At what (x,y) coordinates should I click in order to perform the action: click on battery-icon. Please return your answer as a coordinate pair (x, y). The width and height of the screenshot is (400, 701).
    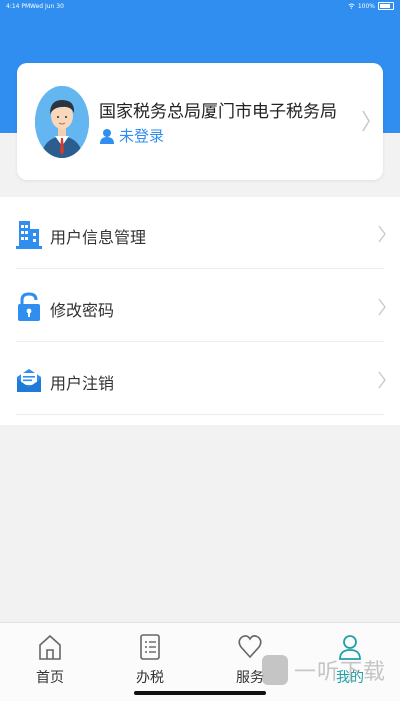
    Looking at the image, I should click on (386, 6).